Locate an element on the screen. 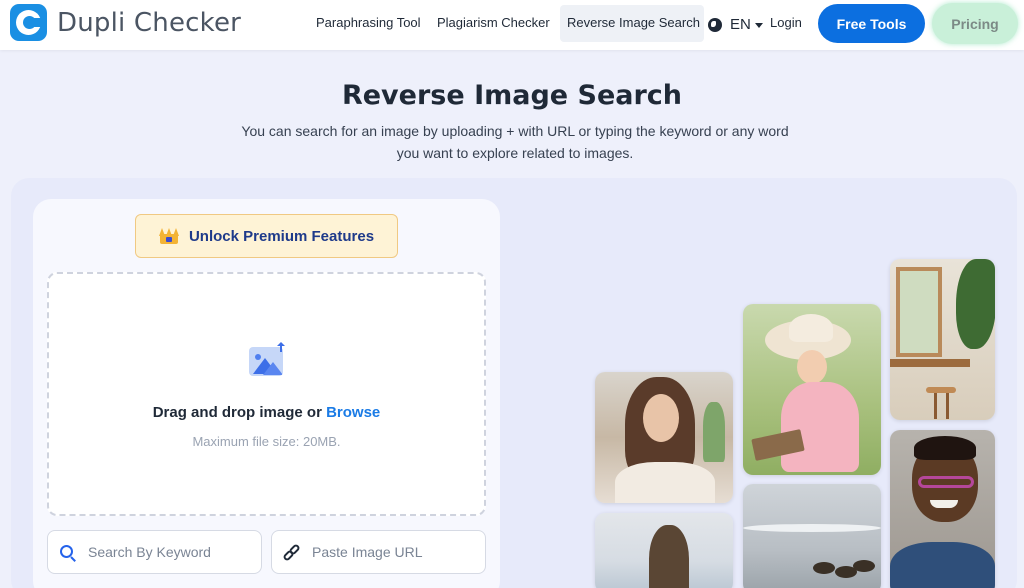 Image resolution: width=1024 pixels, height=588 pixels. logo: Dupli Checker is located at coordinates (125, 22).